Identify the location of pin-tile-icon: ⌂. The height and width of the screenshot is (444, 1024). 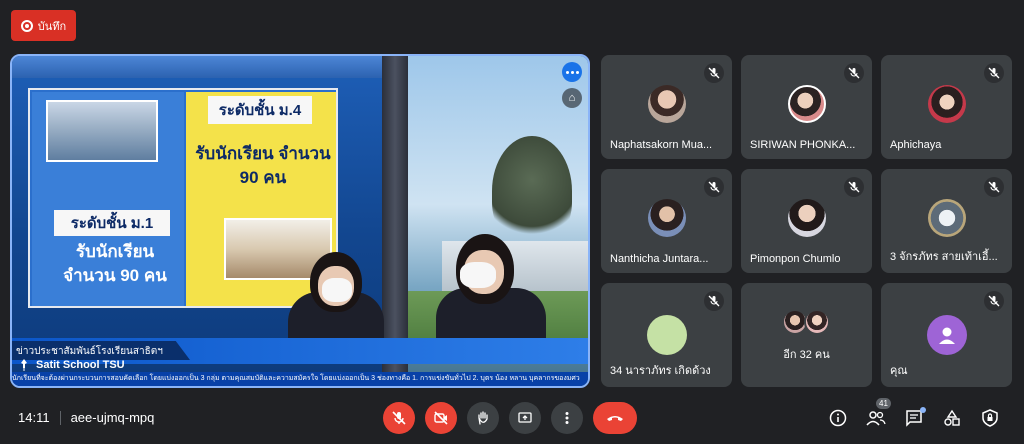
(572, 98).